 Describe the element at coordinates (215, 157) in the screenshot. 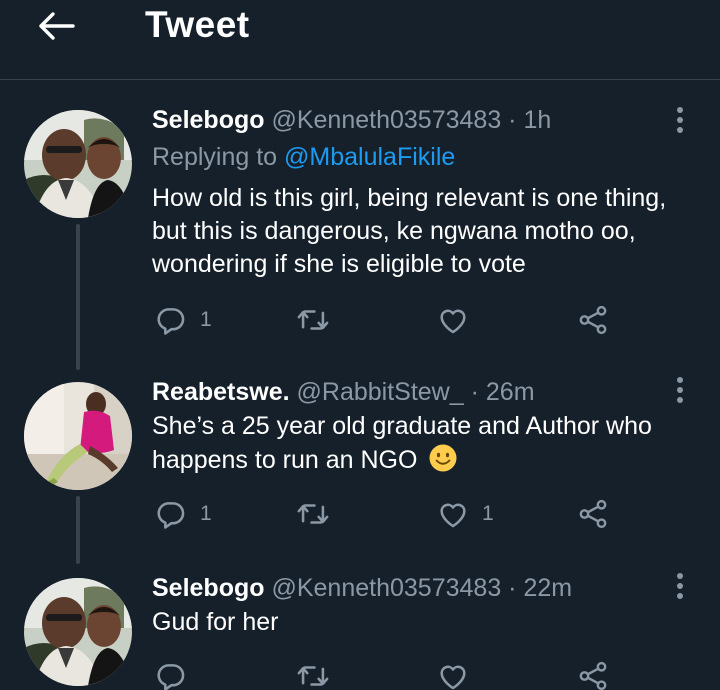

I see `replying-to-label: Replying to` at that location.